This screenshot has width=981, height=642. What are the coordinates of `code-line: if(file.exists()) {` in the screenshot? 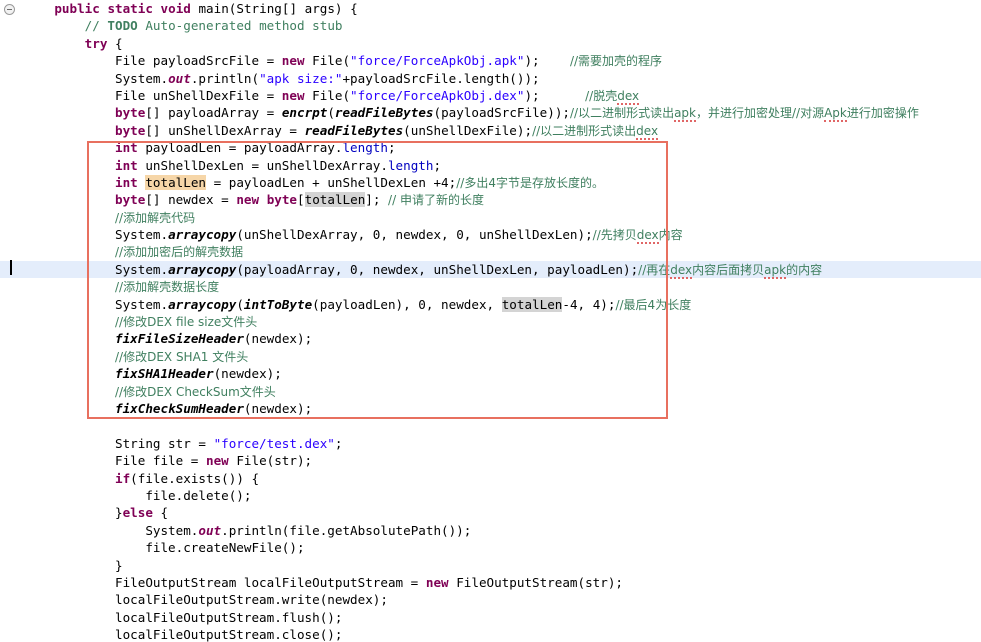 It's located at (490, 478).